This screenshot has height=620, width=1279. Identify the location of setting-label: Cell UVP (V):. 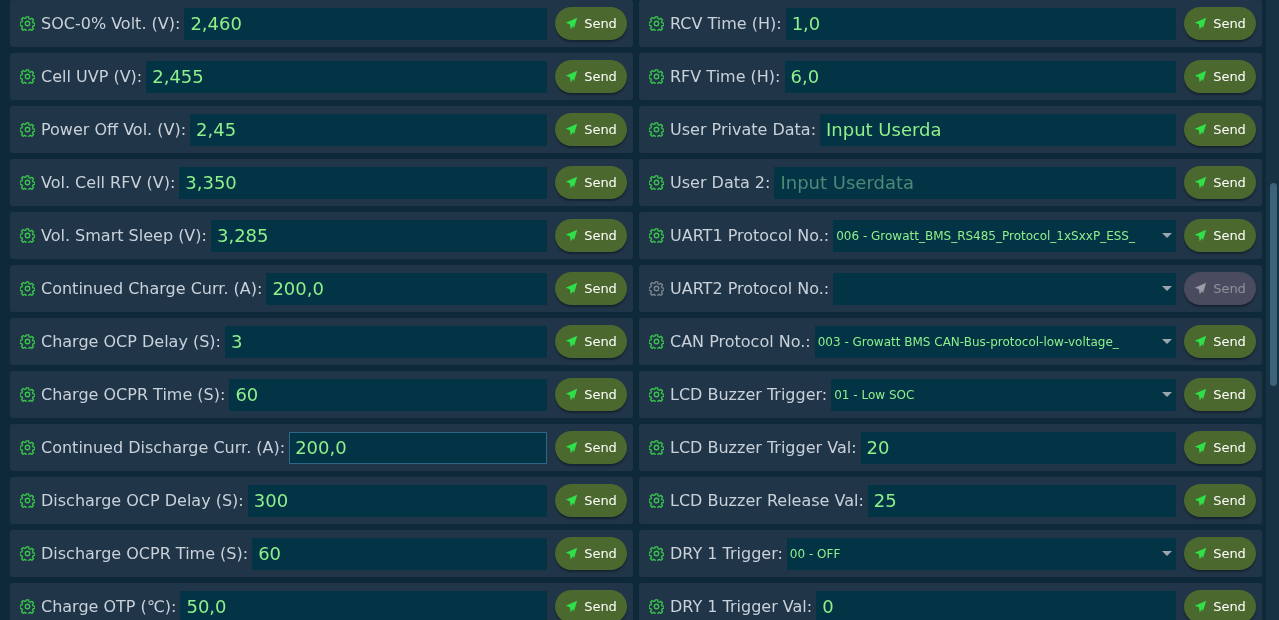
(92, 76).